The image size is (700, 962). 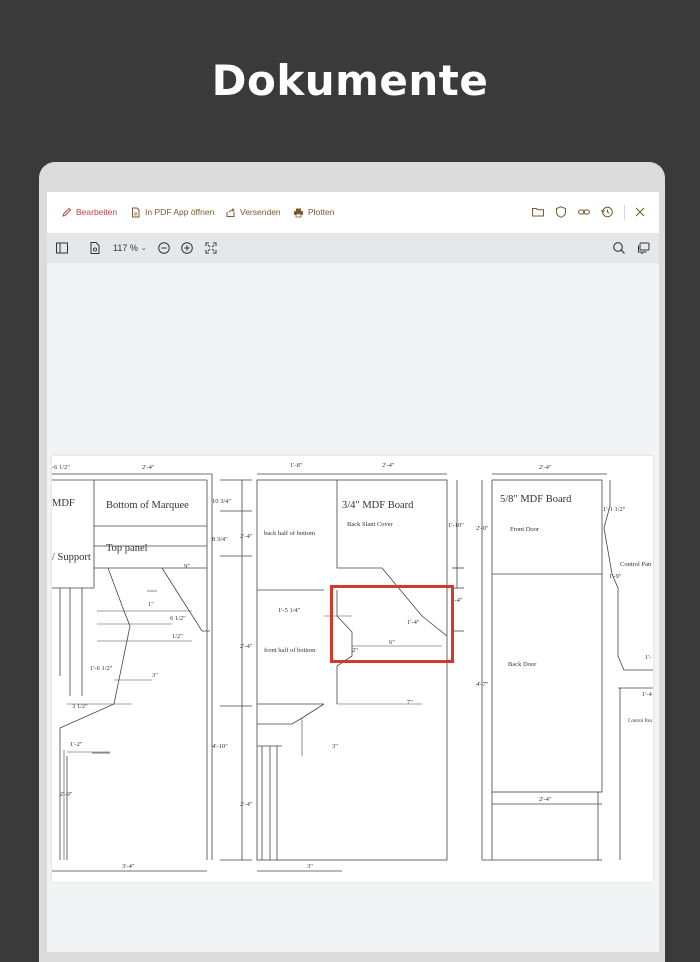 What do you see at coordinates (644, 248) in the screenshot?
I see `comments-icon` at bounding box center [644, 248].